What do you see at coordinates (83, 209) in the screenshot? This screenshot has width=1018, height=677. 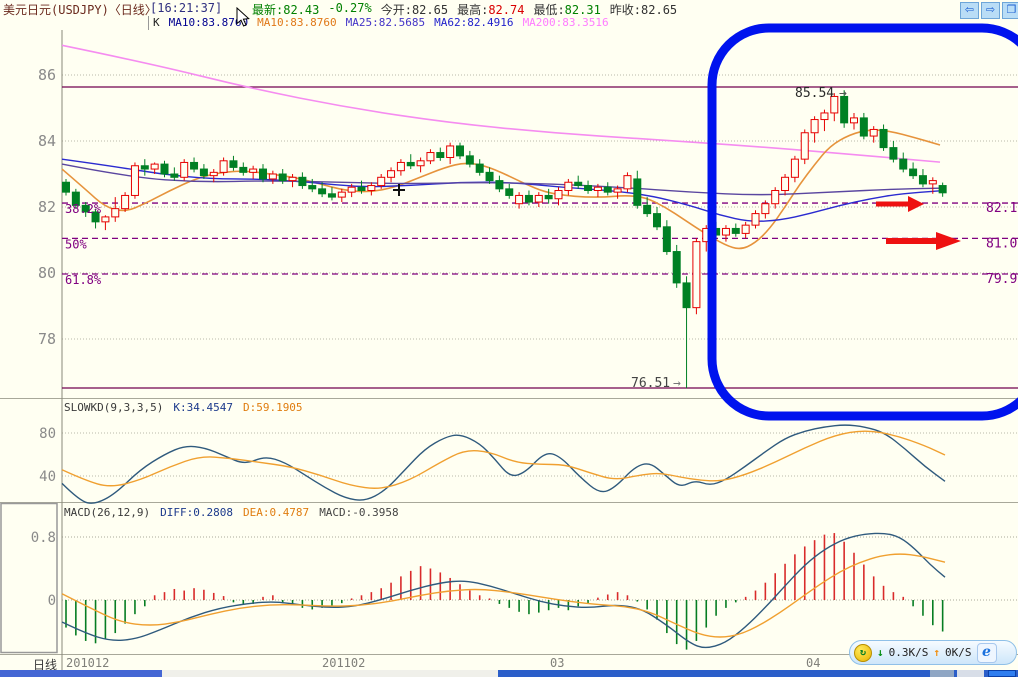 I see `fib-pct-label: 38.2%` at bounding box center [83, 209].